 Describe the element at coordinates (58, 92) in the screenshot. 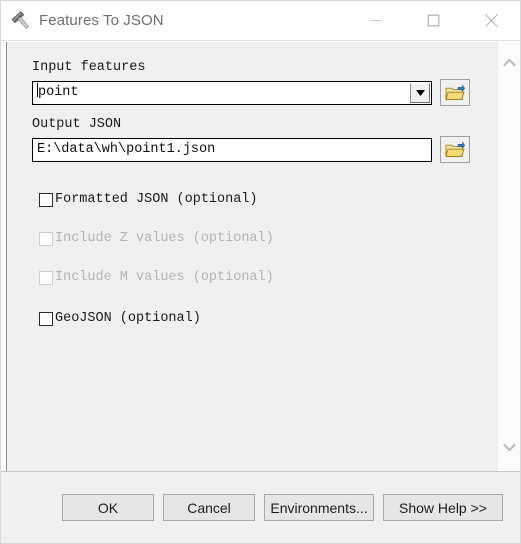

I see `input-features-value: point` at that location.